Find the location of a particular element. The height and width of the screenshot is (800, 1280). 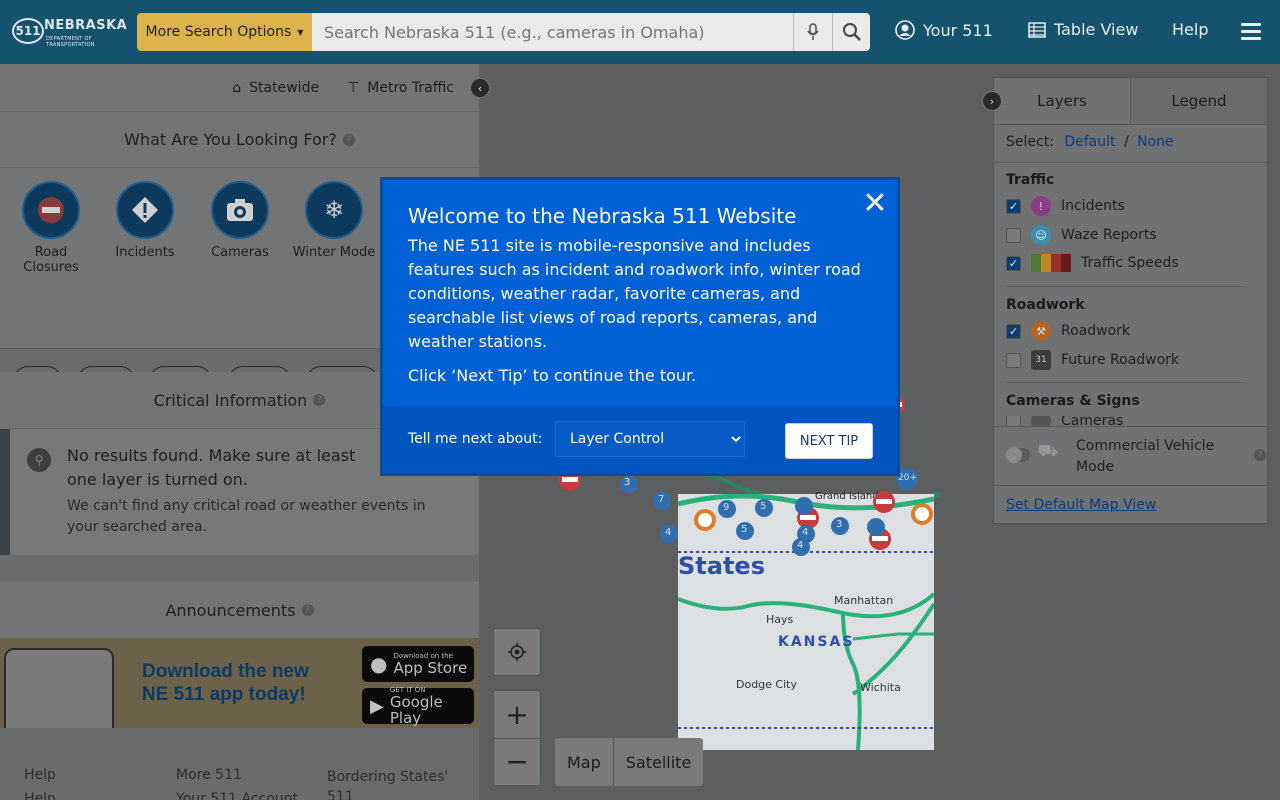

cluster-count: 9 is located at coordinates (726, 507).